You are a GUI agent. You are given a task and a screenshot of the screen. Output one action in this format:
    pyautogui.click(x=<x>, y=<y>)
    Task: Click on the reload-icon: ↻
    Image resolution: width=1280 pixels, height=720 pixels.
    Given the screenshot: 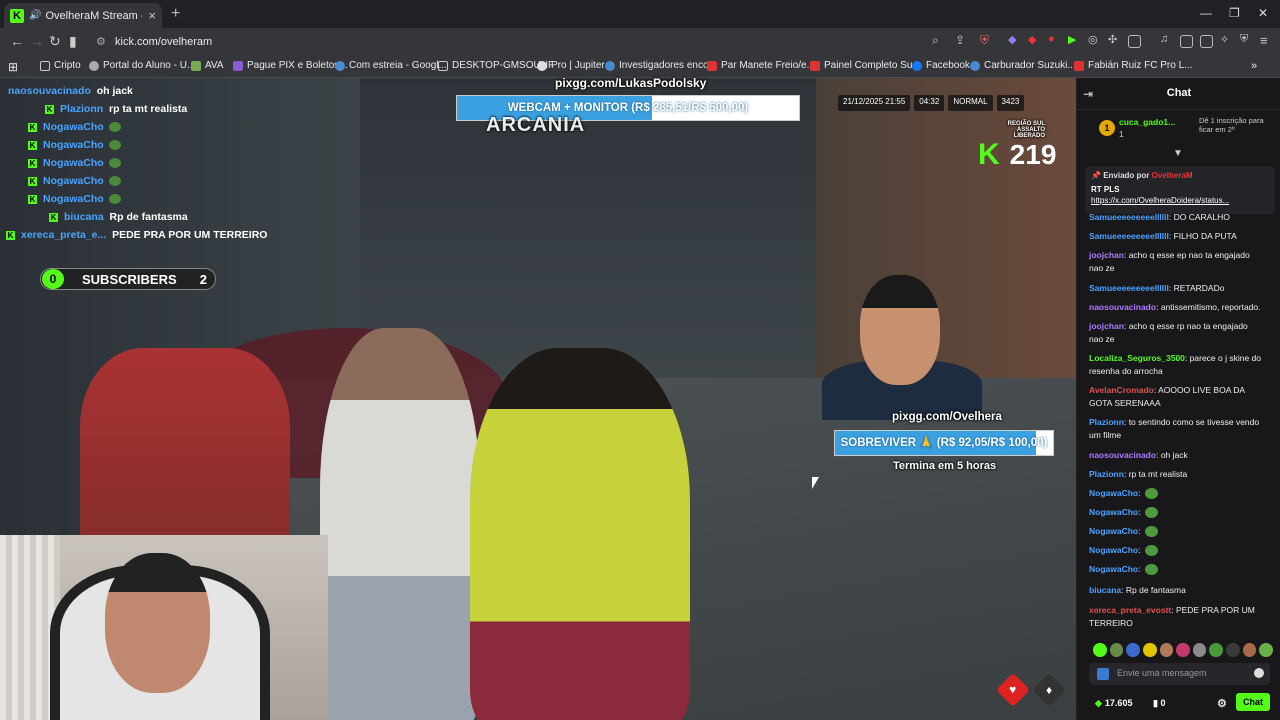 What is the action you would take?
    pyautogui.click(x=55, y=41)
    